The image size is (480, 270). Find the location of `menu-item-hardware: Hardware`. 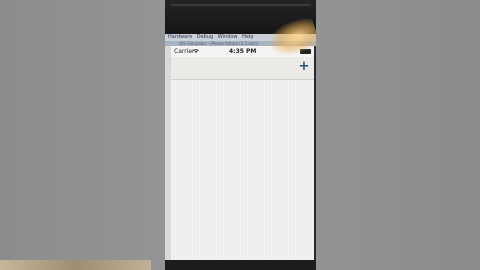

menu-item-hardware: Hardware is located at coordinates (180, 37).